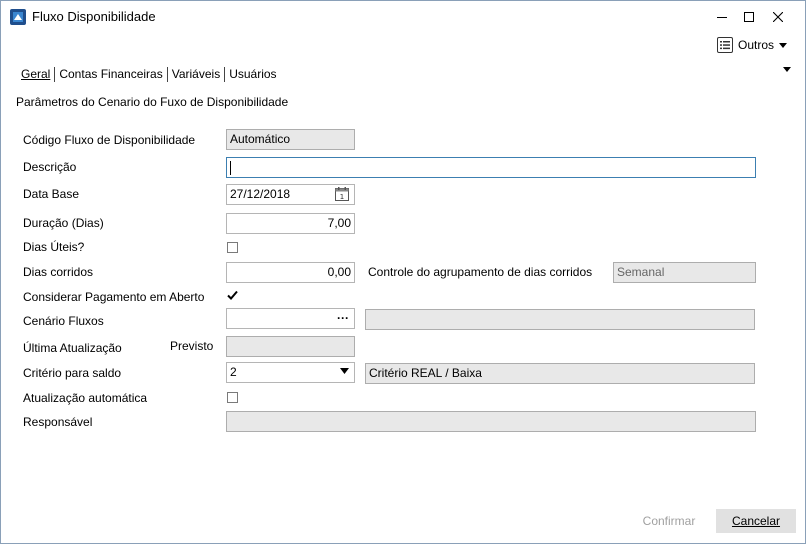 The width and height of the screenshot is (806, 544). Describe the element at coordinates (669, 521) in the screenshot. I see `confirmar-button: Confirmar` at that location.